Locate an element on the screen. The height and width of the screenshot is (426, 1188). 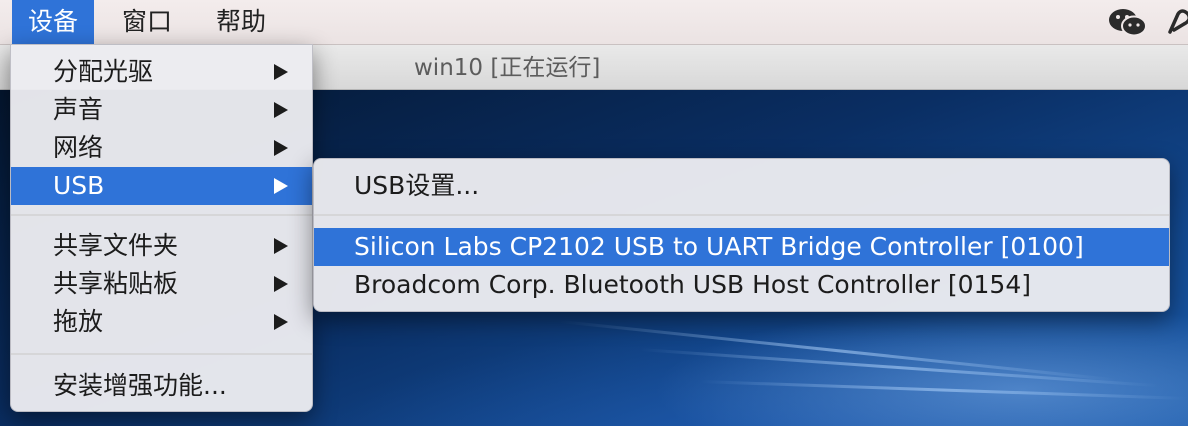
menu-item-label: 共享粘贴板 is located at coordinates (116, 283).